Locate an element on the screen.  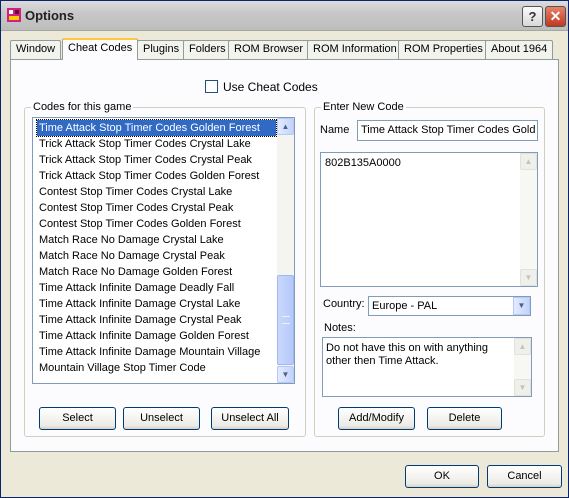
scroll-down-button: ▼ is located at coordinates (285, 374).